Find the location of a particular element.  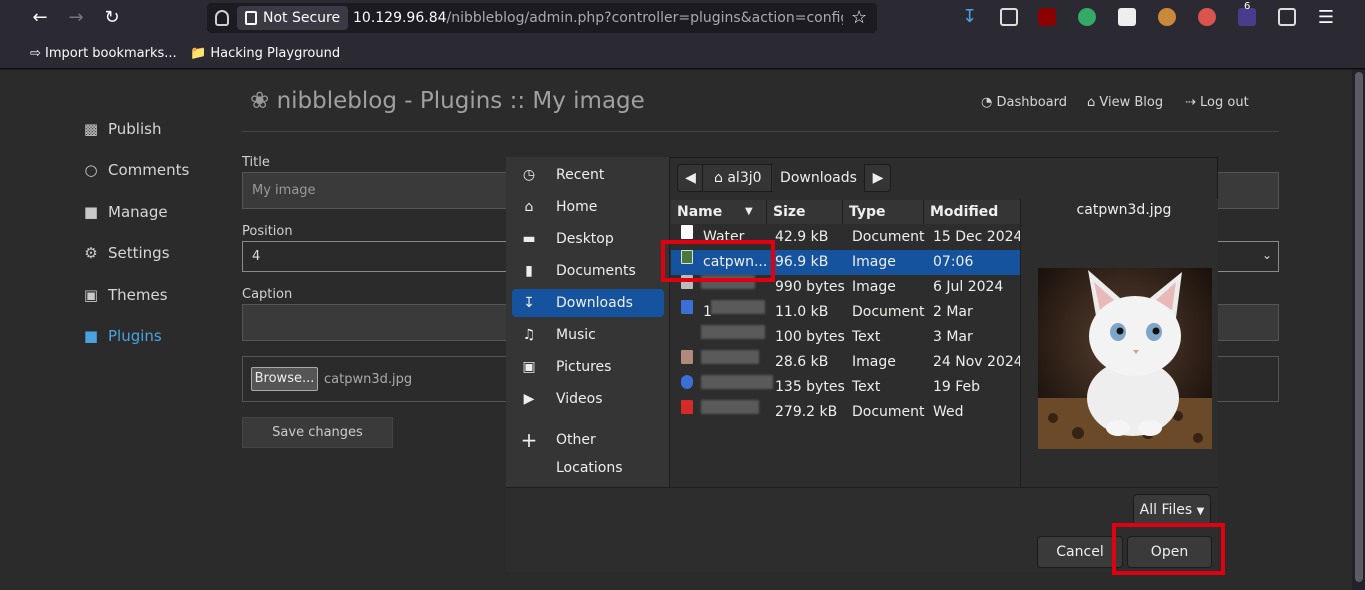

sidebar-item-settings: ⚙ Settings is located at coordinates (125, 253).